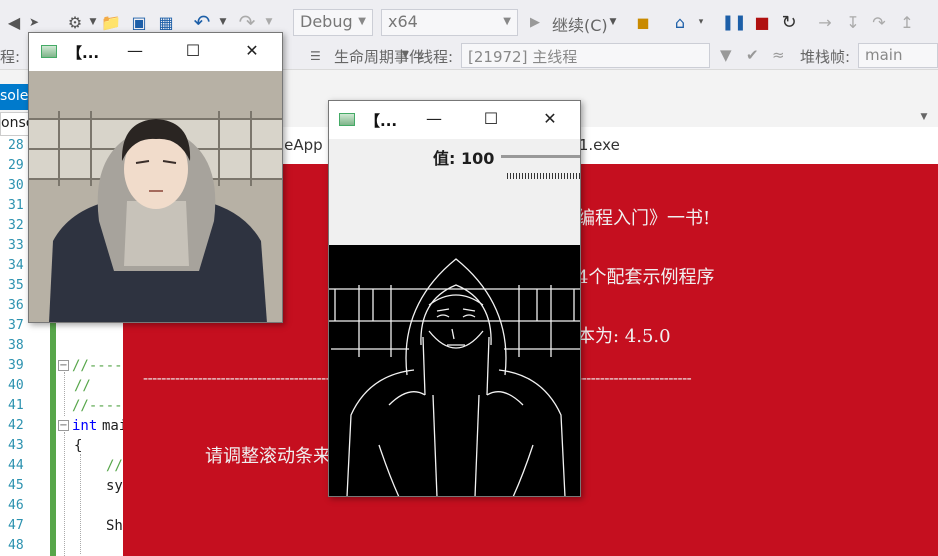 This screenshot has height=556, width=938. What do you see at coordinates (762, 22) in the screenshot?
I see `stop-icon: ■` at bounding box center [762, 22].